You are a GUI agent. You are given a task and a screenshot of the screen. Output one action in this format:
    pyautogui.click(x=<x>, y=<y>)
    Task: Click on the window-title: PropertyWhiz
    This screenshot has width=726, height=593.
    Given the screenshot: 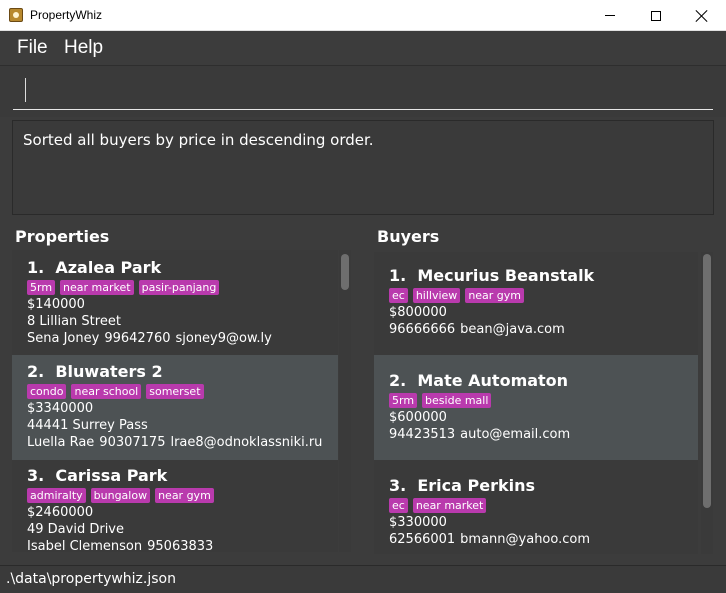 What is the action you would take?
    pyautogui.click(x=66, y=15)
    